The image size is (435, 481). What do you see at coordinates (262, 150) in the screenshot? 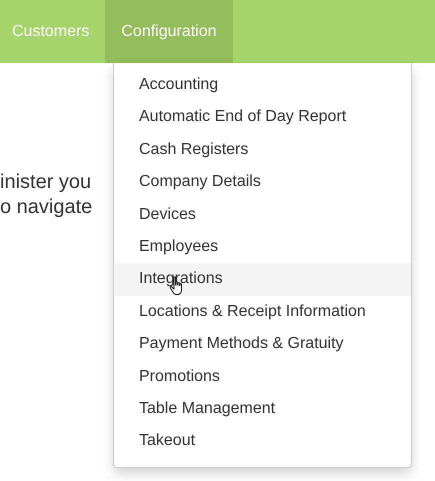
I see `menu-item: Cash Registers` at bounding box center [262, 150].